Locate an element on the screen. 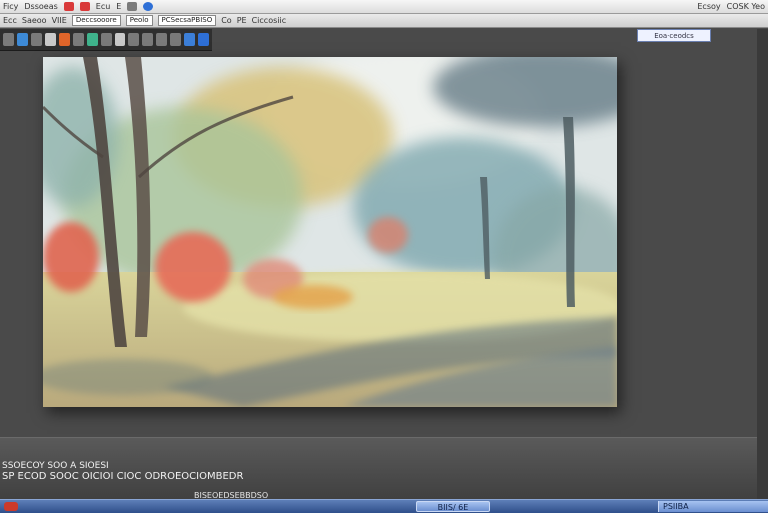 The width and height of the screenshot is (768, 513). fill-tool-icon is located at coordinates (64, 39).